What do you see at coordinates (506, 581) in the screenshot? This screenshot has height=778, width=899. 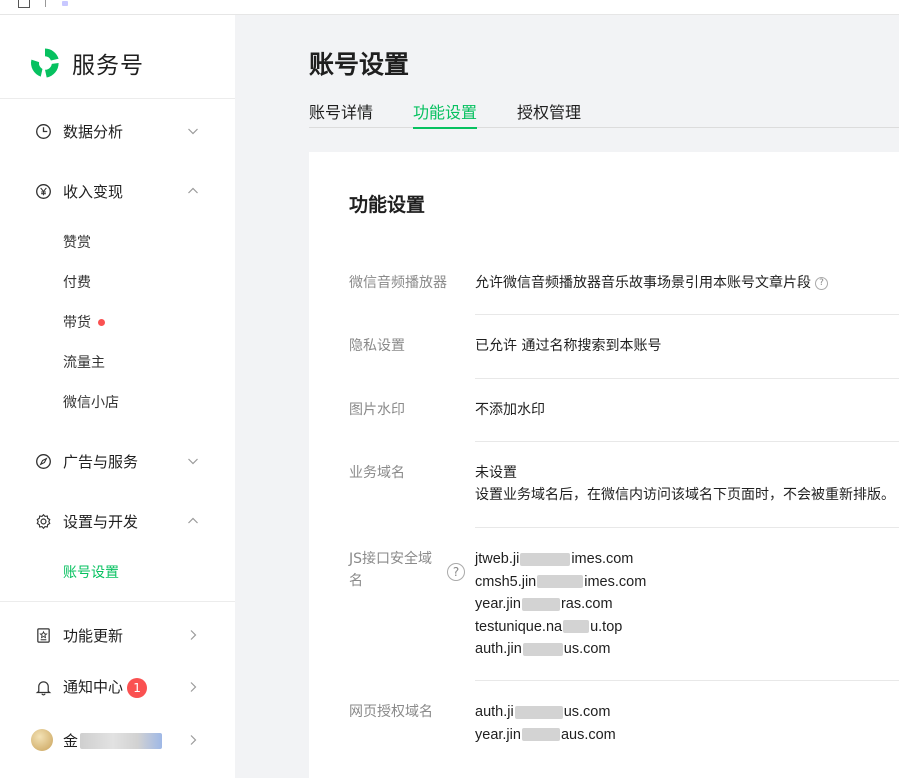 I see `domain-text: cmsh5.jin` at bounding box center [506, 581].